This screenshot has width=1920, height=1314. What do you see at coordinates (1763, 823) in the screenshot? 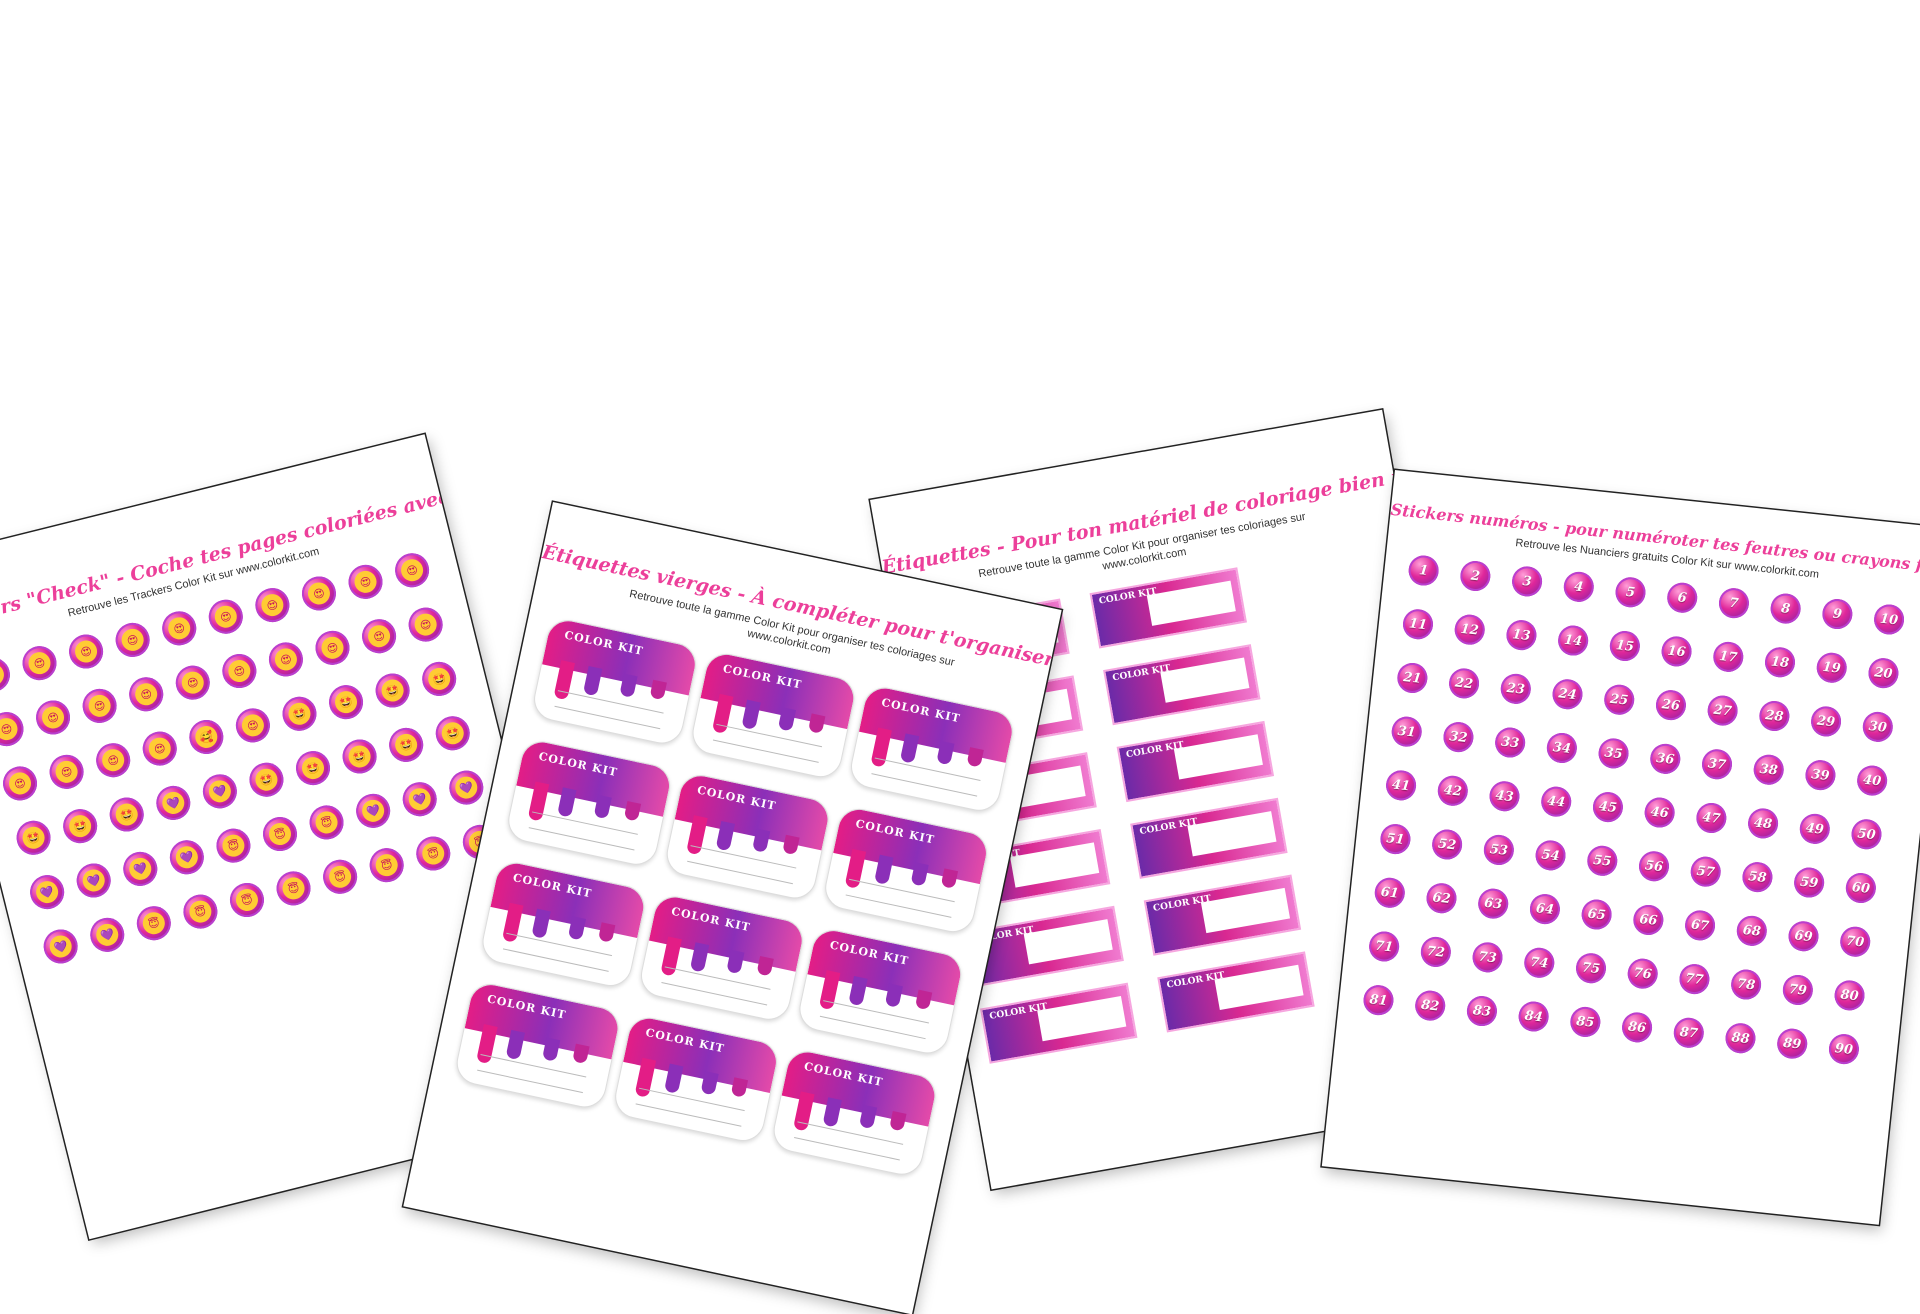
I see `number-sticker-label: 48` at bounding box center [1763, 823].